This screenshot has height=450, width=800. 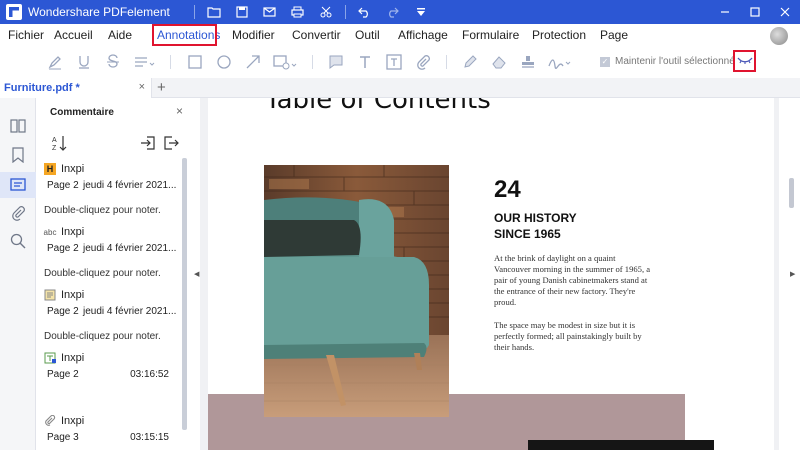 What do you see at coordinates (326, 12) in the screenshot?
I see `scissors-icon` at bounding box center [326, 12].